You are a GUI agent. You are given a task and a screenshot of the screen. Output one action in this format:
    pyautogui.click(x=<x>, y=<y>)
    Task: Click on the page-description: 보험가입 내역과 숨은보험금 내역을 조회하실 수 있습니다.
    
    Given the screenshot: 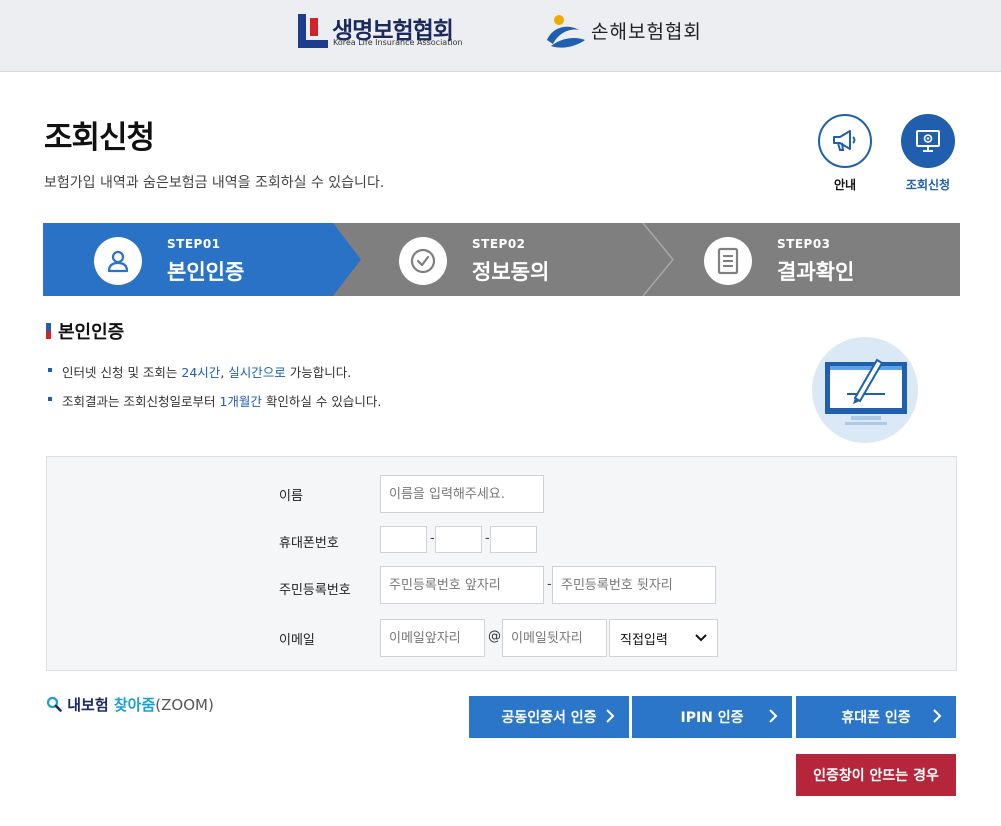 What is the action you would take?
    pyautogui.click(x=214, y=183)
    